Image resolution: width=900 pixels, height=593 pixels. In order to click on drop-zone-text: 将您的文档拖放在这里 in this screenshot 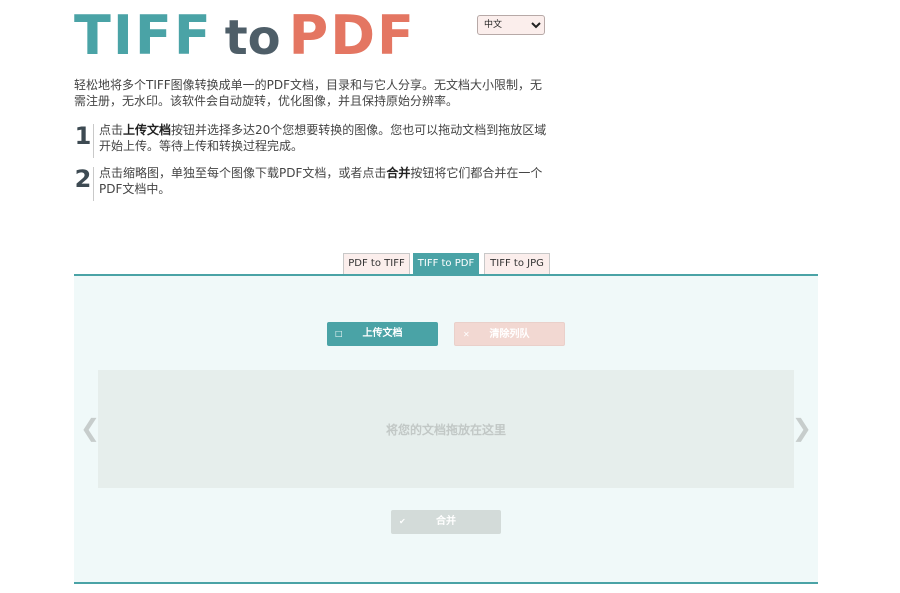, I will do `click(445, 429)`.